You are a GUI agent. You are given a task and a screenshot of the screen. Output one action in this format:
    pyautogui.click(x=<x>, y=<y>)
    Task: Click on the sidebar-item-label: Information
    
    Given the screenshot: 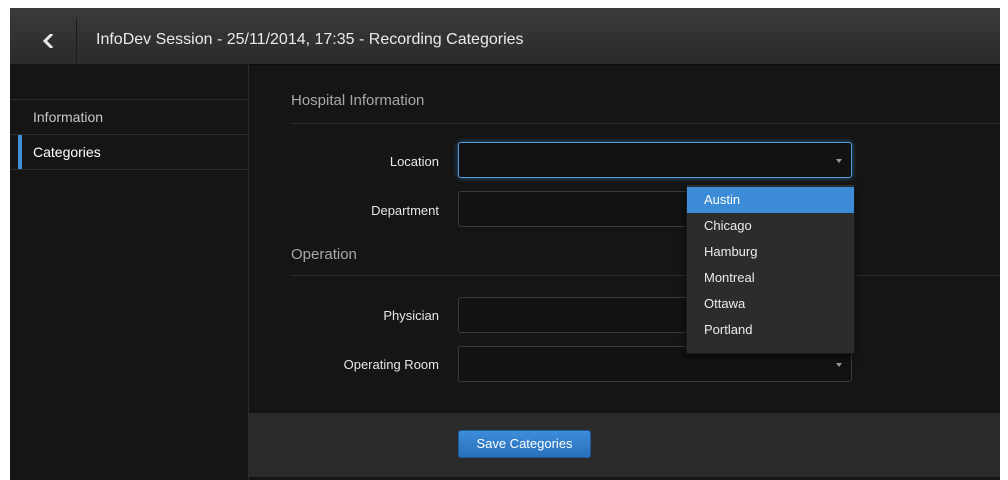 What is the action you would take?
    pyautogui.click(x=68, y=117)
    